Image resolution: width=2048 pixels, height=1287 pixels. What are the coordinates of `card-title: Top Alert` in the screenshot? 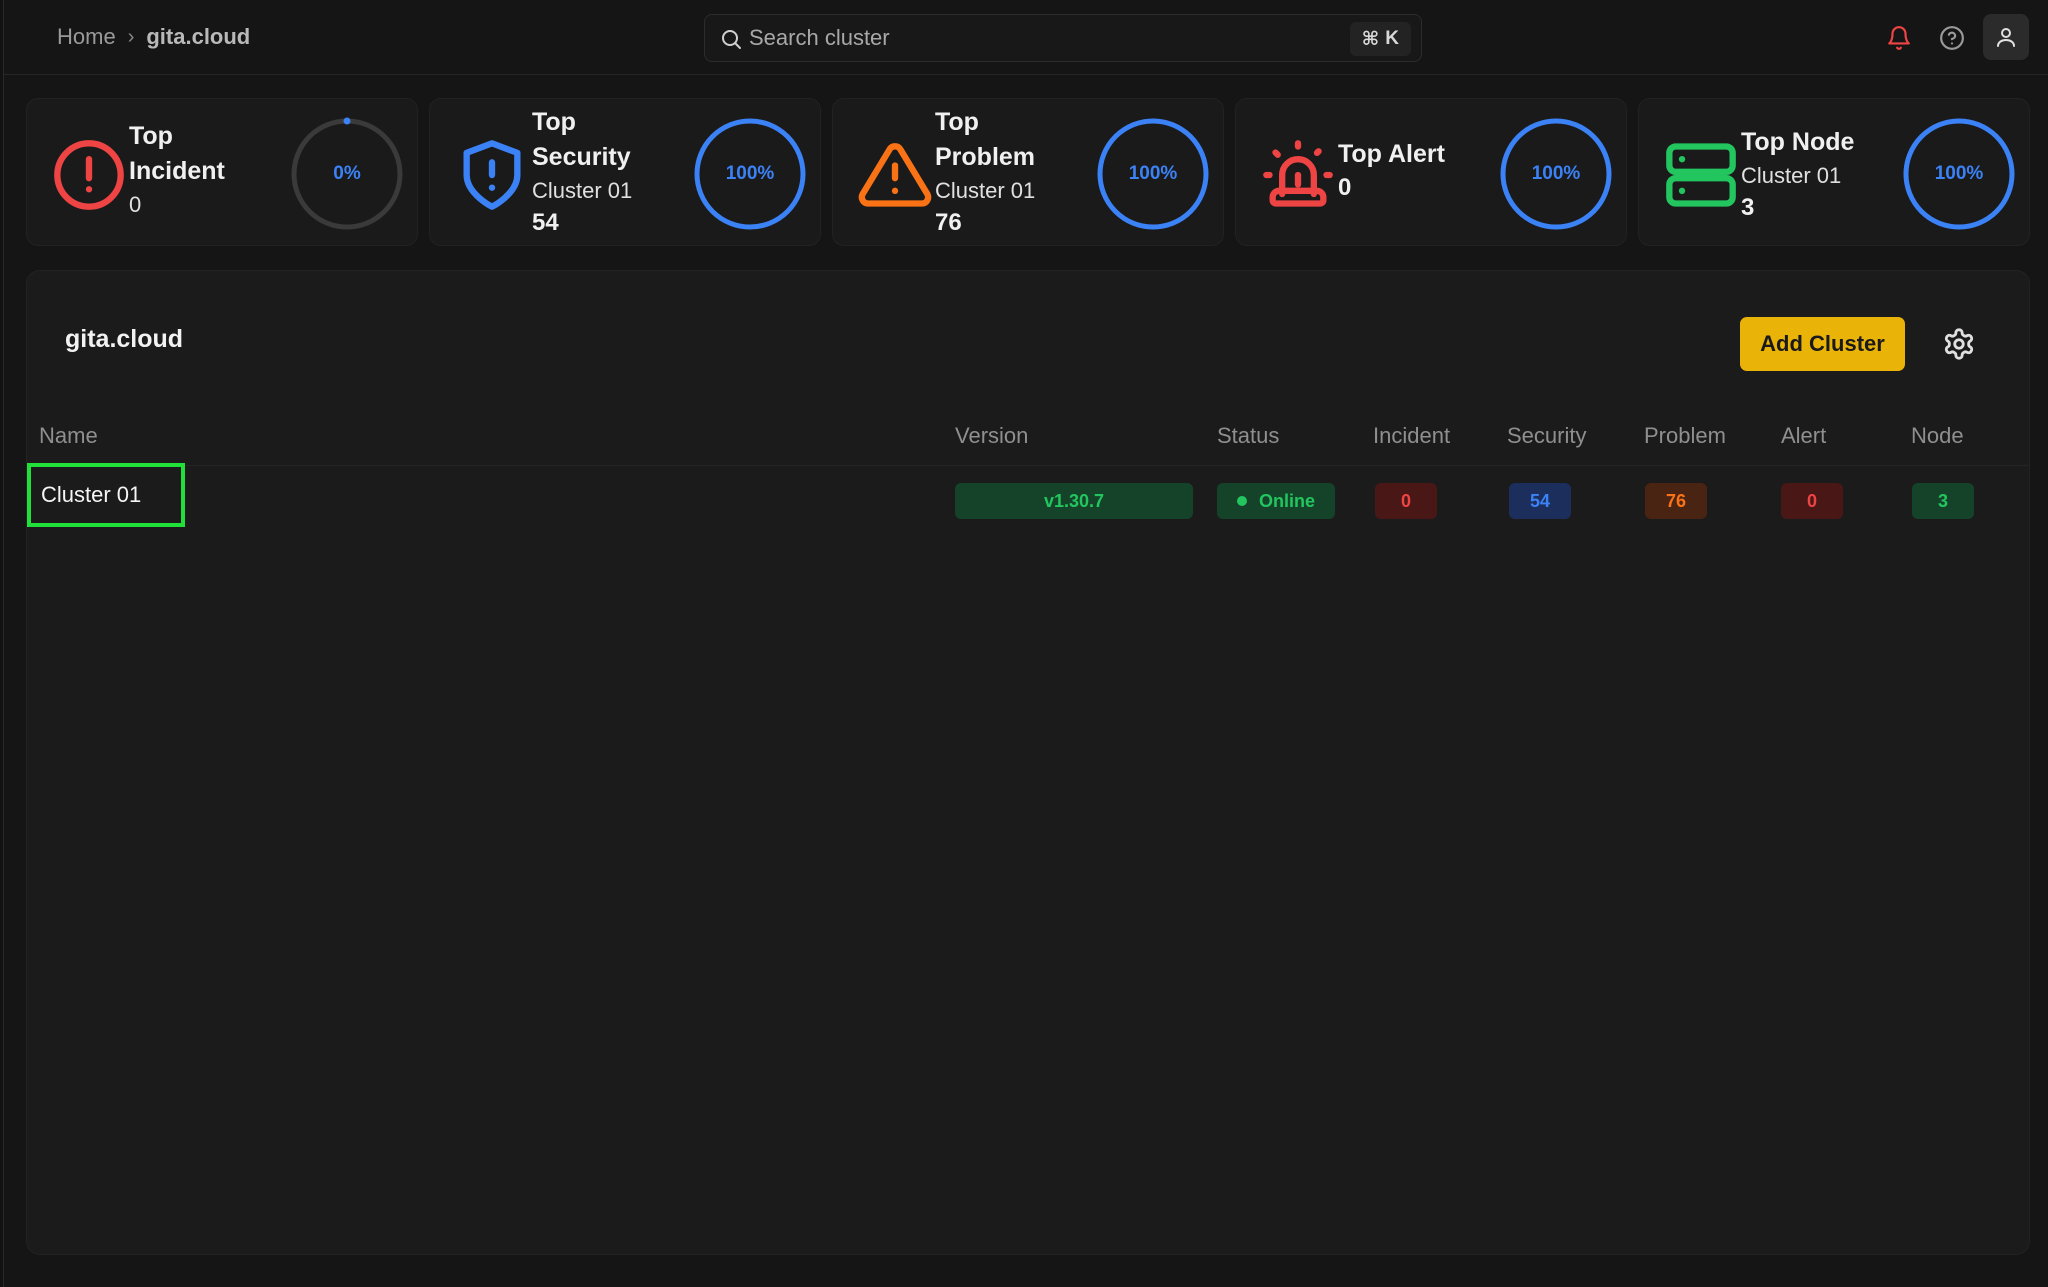 It's located at (1391, 154).